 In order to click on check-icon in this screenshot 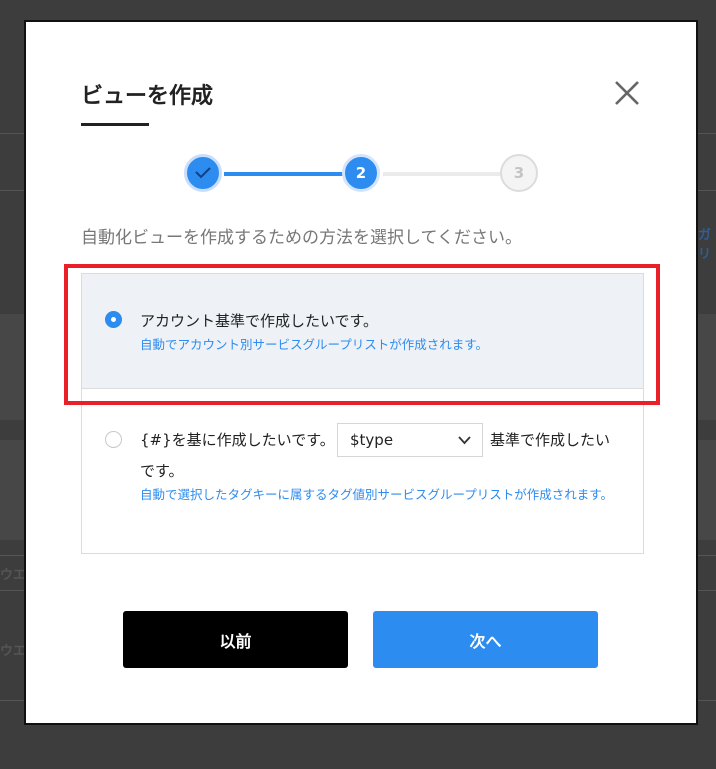, I will do `click(203, 173)`.